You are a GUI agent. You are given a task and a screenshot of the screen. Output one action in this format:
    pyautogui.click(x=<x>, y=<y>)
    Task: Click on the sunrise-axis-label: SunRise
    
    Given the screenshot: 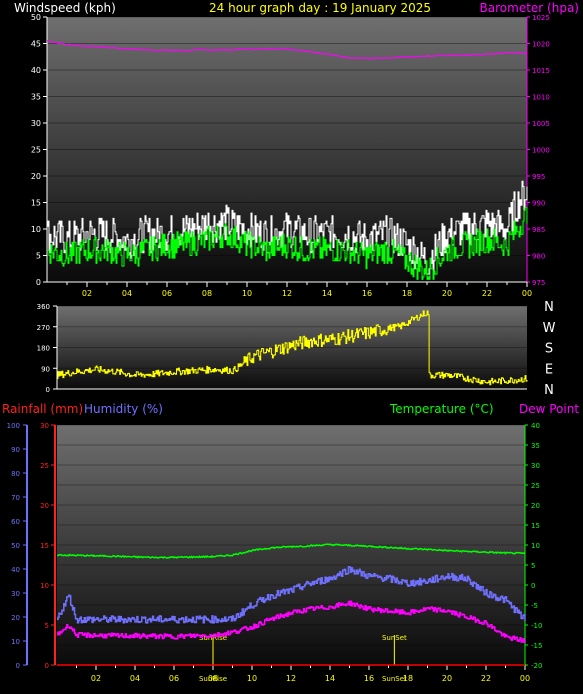 What is the action you would take?
    pyautogui.click(x=213, y=679)
    